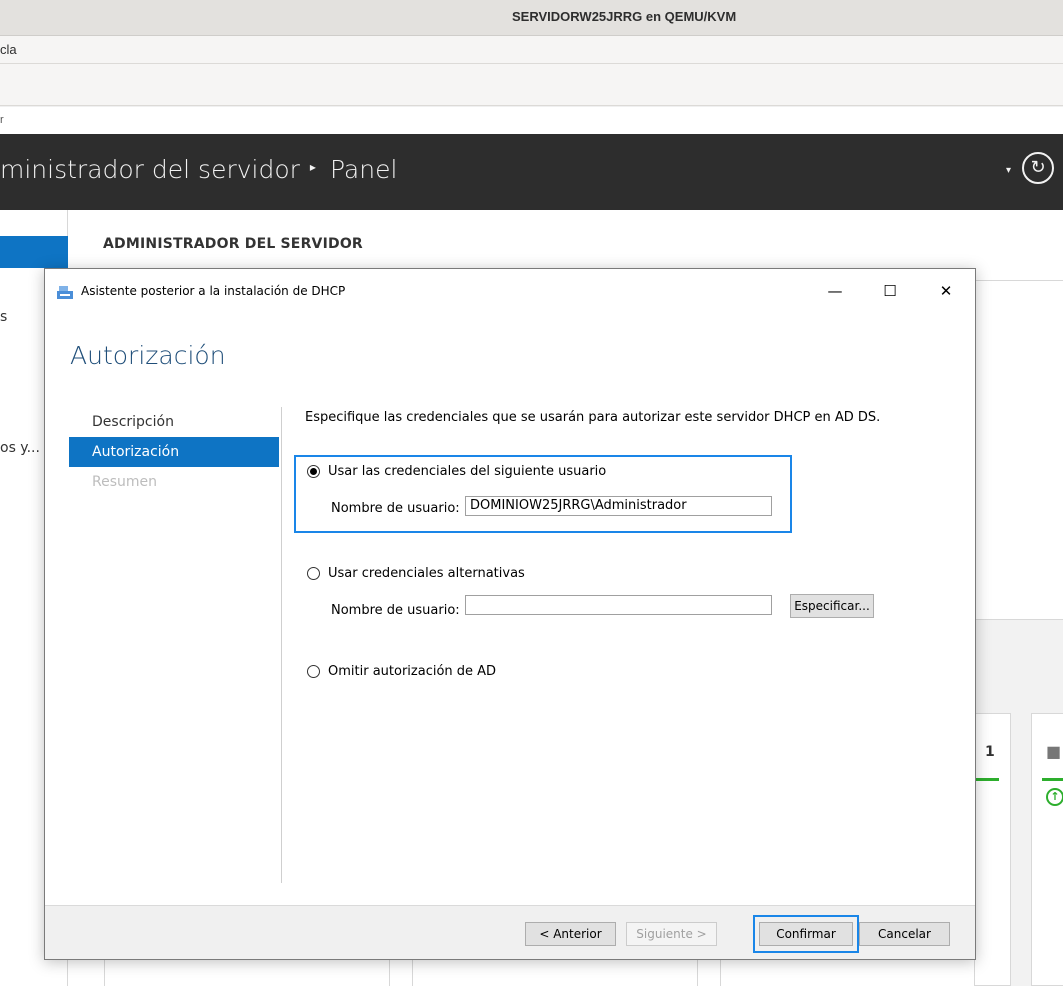 Image resolution: width=1063 pixels, height=986 pixels. What do you see at coordinates (65, 292) in the screenshot?
I see `server-manager-app-icon` at bounding box center [65, 292].